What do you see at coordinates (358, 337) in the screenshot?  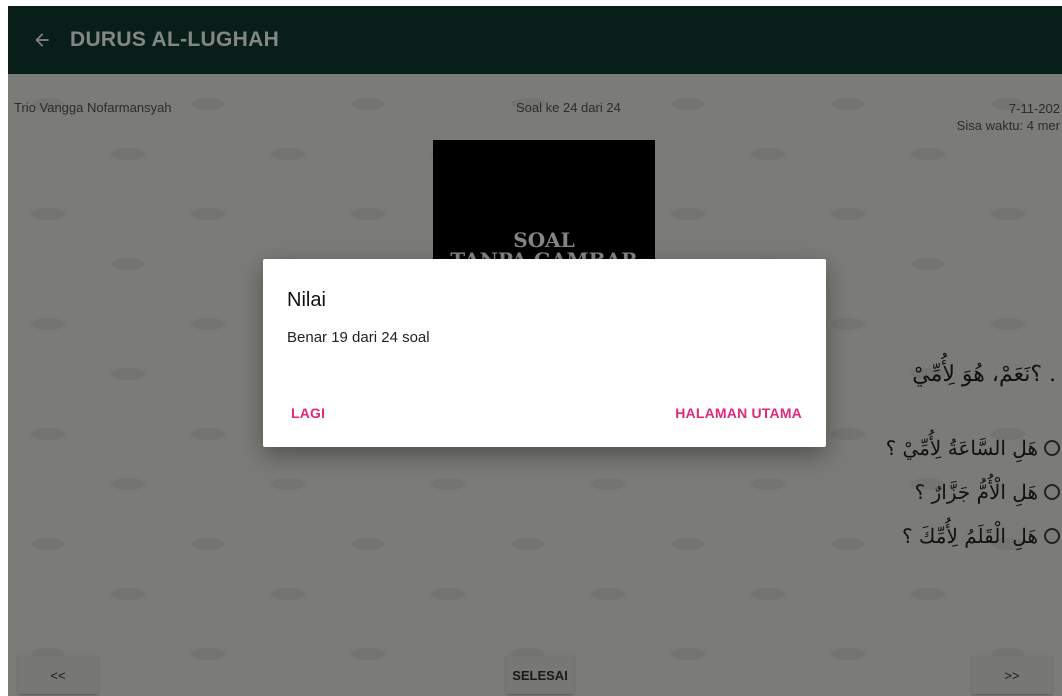 I see `dialog-message: Benar 19 dari 24 soal` at bounding box center [358, 337].